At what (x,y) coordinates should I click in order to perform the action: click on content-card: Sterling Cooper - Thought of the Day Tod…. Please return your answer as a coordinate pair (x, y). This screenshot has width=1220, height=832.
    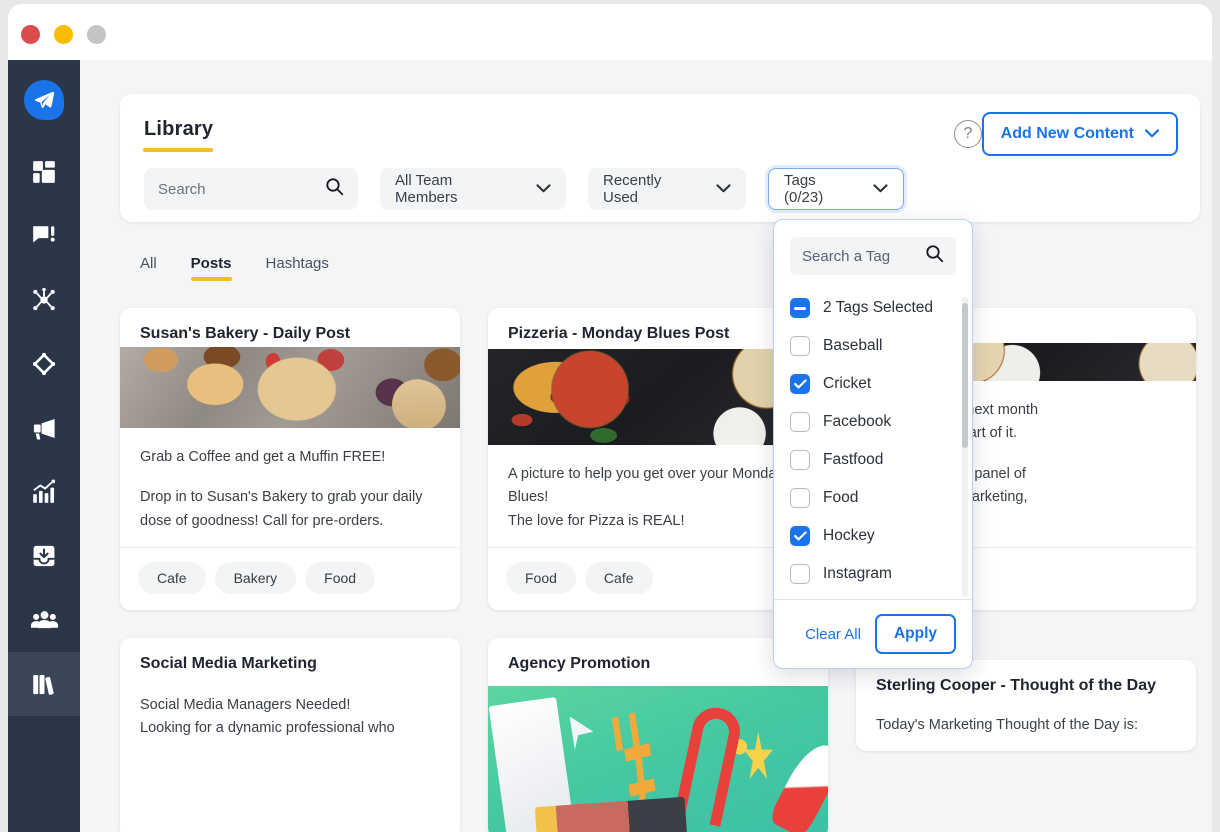
    Looking at the image, I should click on (1026, 706).